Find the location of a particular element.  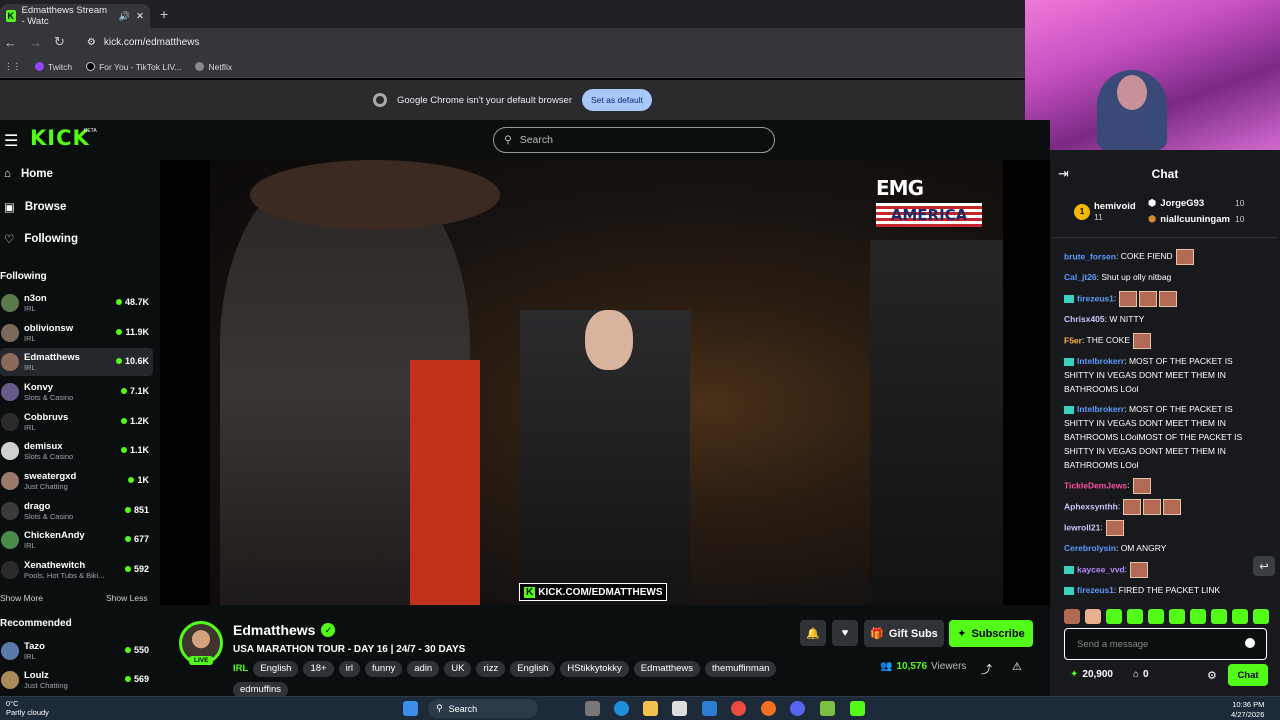

xbox-icon is located at coordinates (827, 708).